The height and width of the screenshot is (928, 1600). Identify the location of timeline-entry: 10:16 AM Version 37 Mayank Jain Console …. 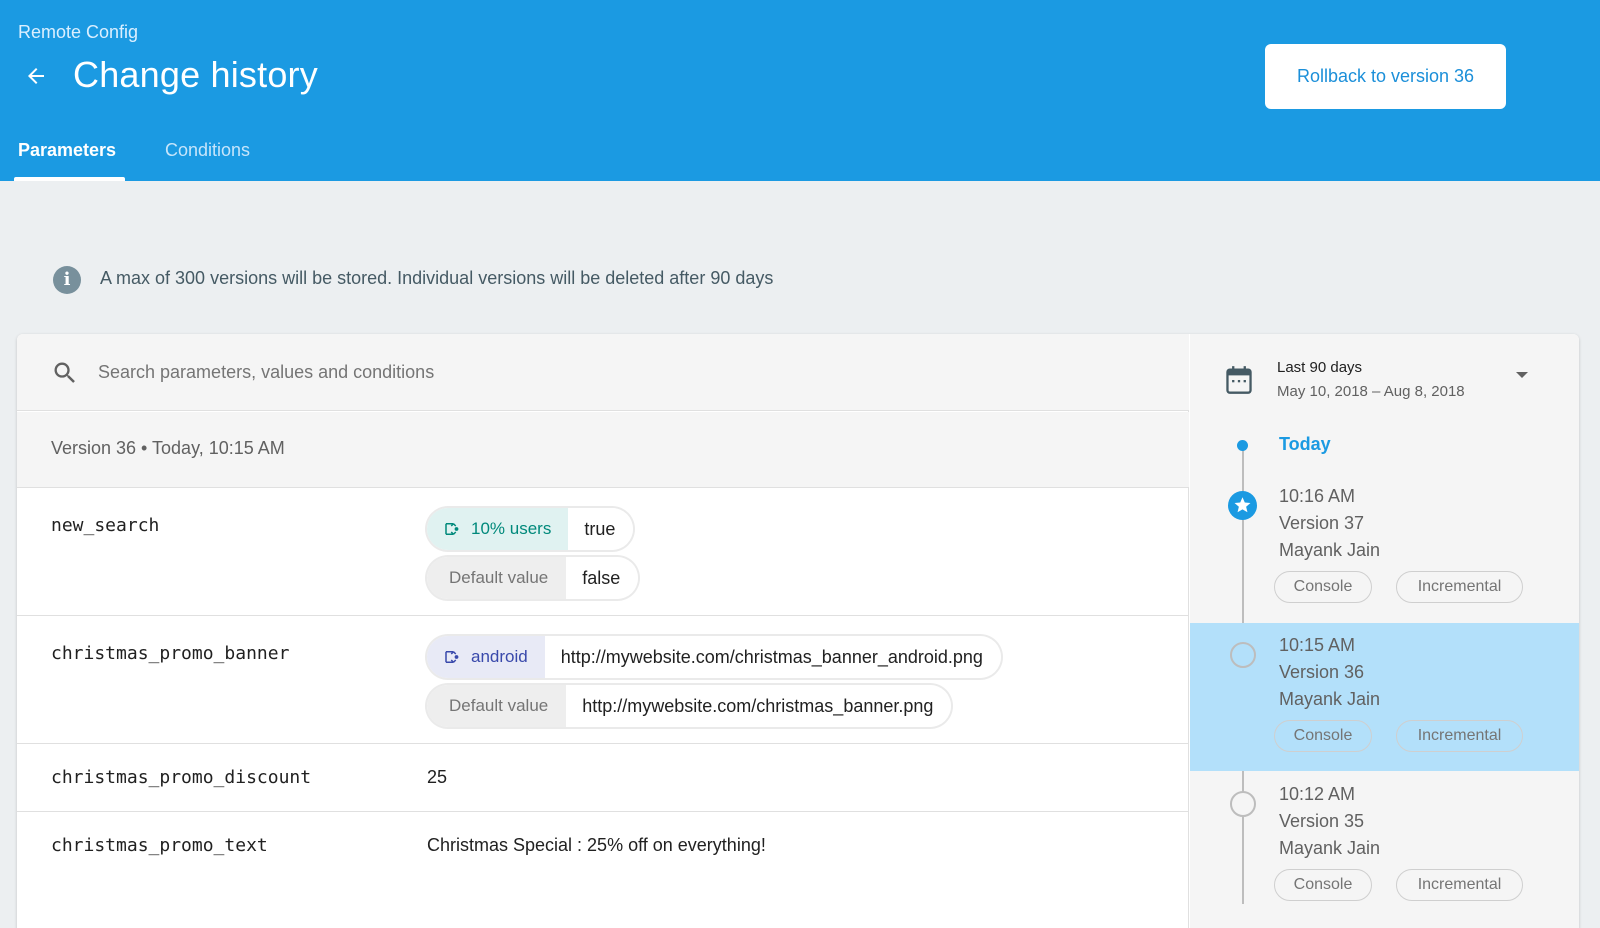
(1384, 548).